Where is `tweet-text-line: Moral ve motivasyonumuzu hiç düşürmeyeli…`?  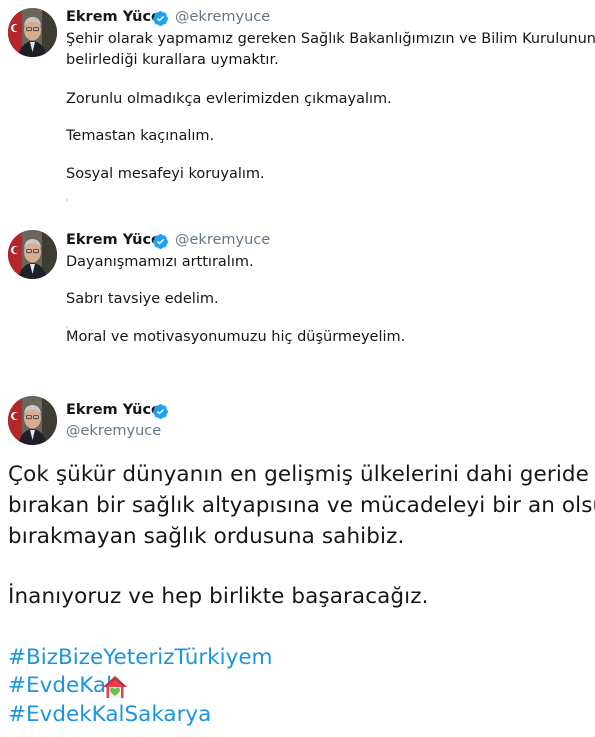 tweet-text-line: Moral ve motivasyonumuzu hiç düşürmeyeli… is located at coordinates (236, 337).